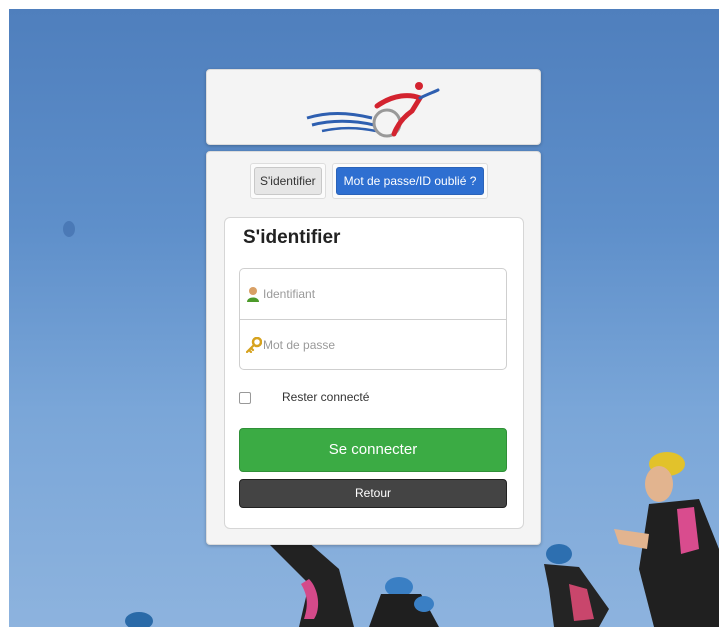 Image resolution: width=719 pixels, height=627 pixels. I want to click on logo-card, so click(373, 107).